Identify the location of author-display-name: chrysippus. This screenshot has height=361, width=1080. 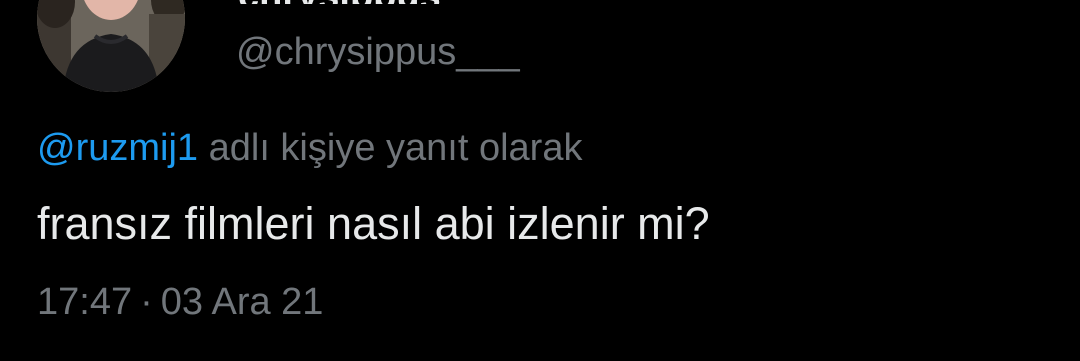
(339, 2).